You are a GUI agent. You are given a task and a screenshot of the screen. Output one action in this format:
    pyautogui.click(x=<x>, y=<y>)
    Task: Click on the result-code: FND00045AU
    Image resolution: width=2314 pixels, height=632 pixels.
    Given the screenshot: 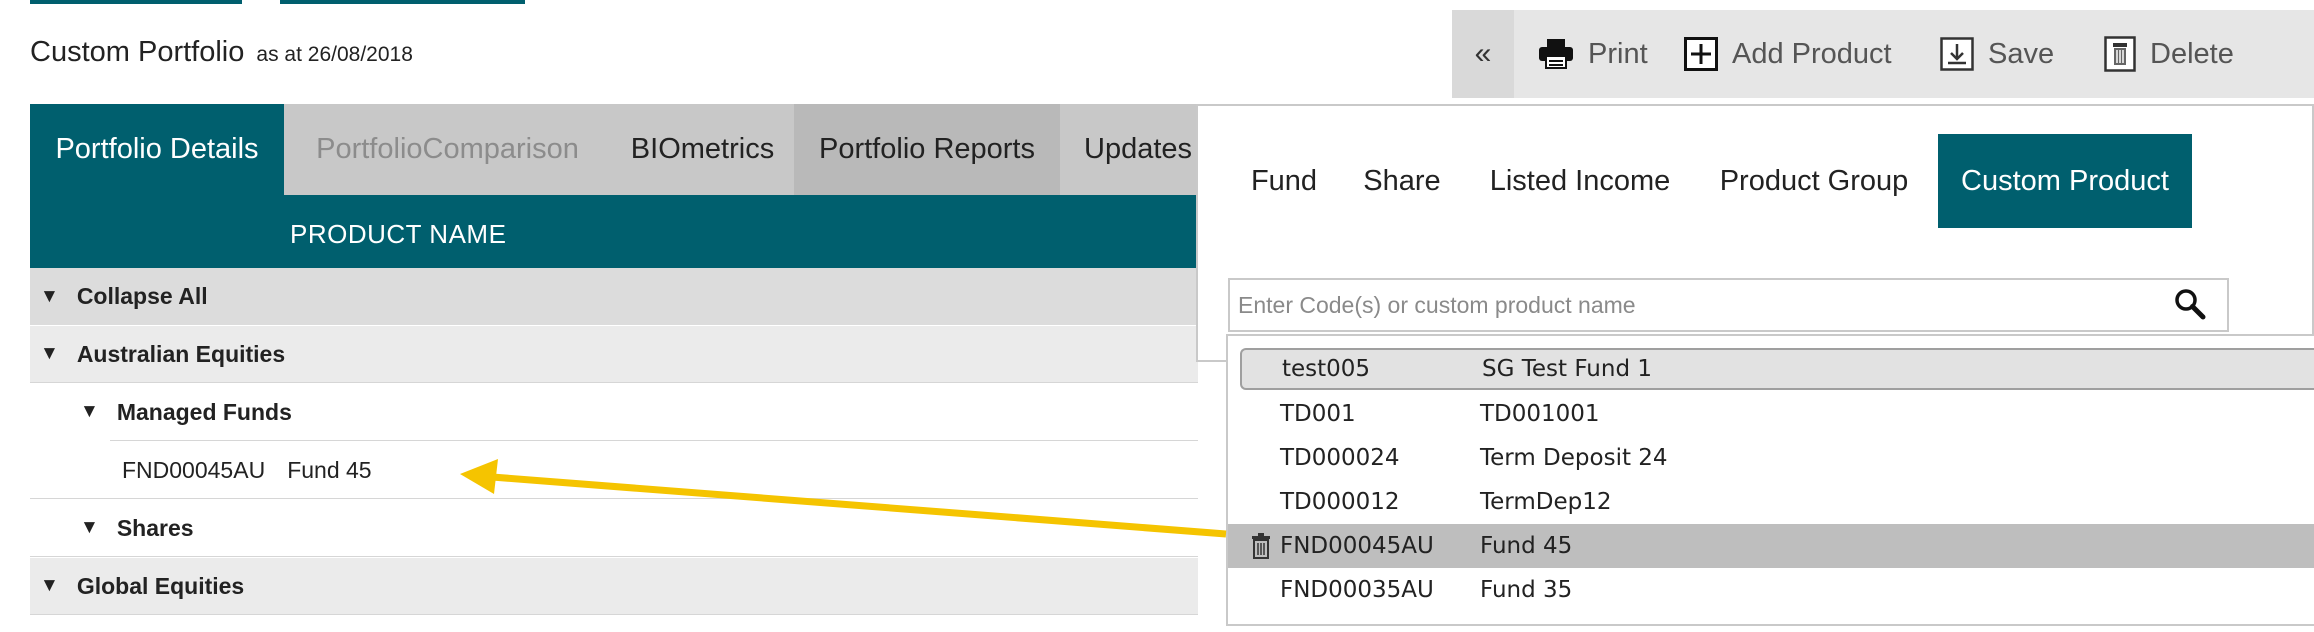 What is the action you would take?
    pyautogui.click(x=1357, y=546)
    